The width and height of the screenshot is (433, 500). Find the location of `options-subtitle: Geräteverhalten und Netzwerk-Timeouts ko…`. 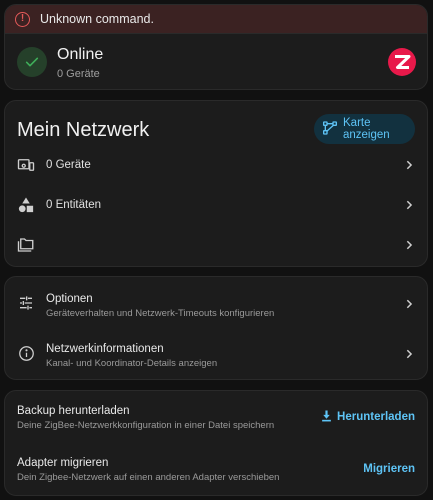

options-subtitle: Geräteverhalten und Netzwerk-Timeouts ko… is located at coordinates (160, 313).